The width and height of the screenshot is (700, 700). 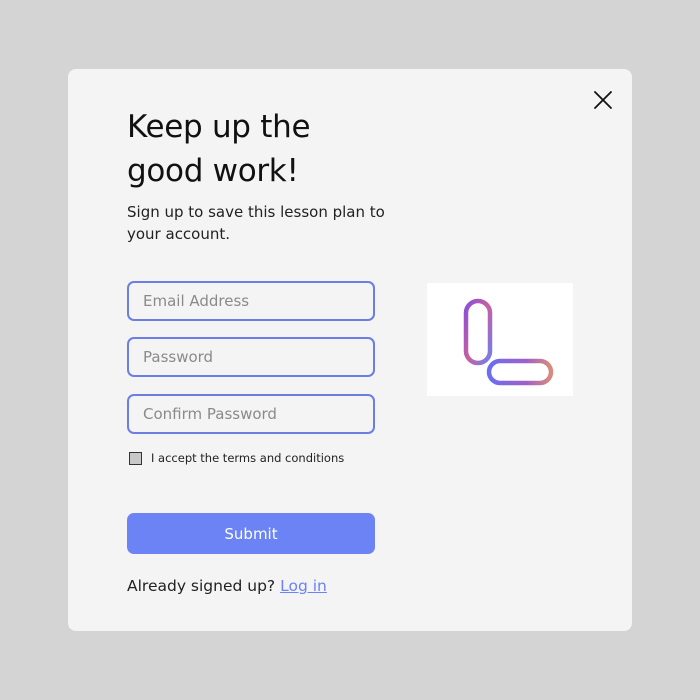 What do you see at coordinates (251, 533) in the screenshot?
I see `submit-button: Submit` at bounding box center [251, 533].